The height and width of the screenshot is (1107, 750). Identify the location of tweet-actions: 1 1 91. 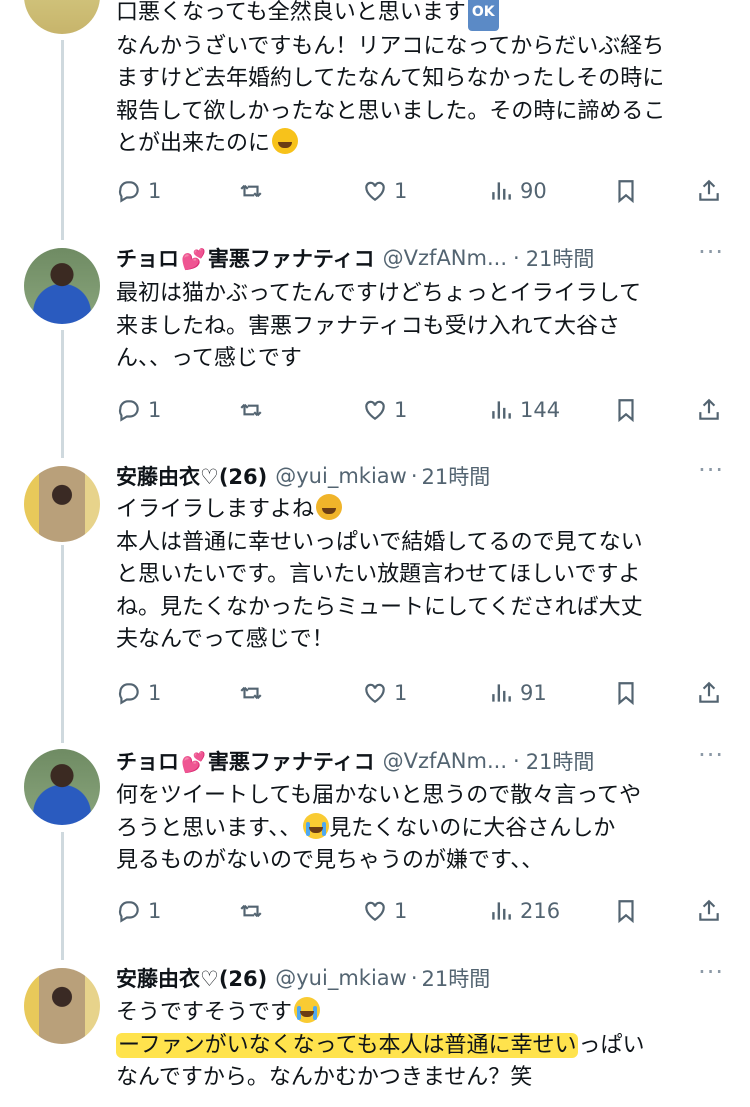
(421, 693).